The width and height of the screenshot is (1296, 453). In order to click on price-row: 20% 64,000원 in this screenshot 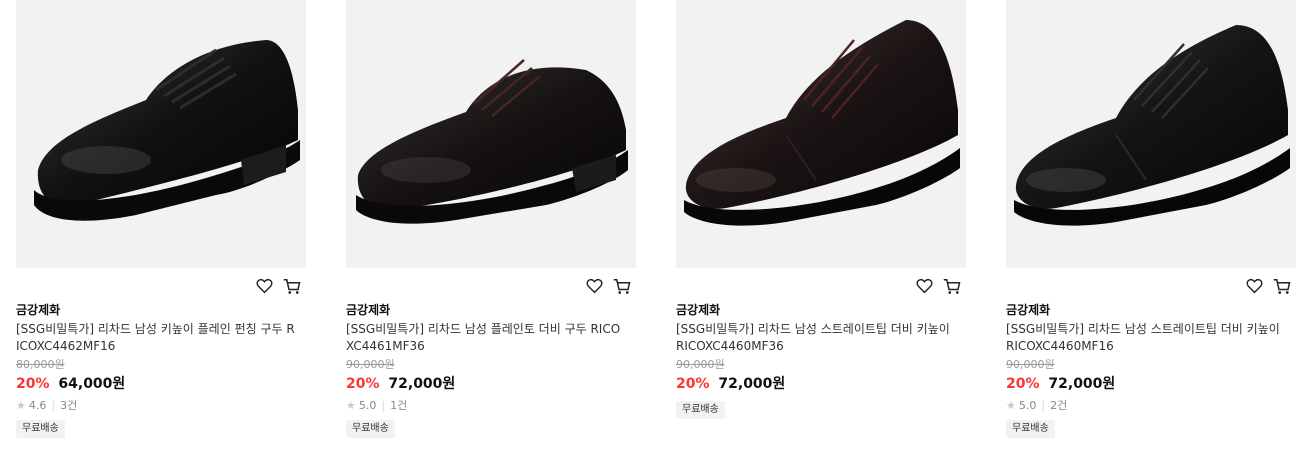, I will do `click(70, 384)`.